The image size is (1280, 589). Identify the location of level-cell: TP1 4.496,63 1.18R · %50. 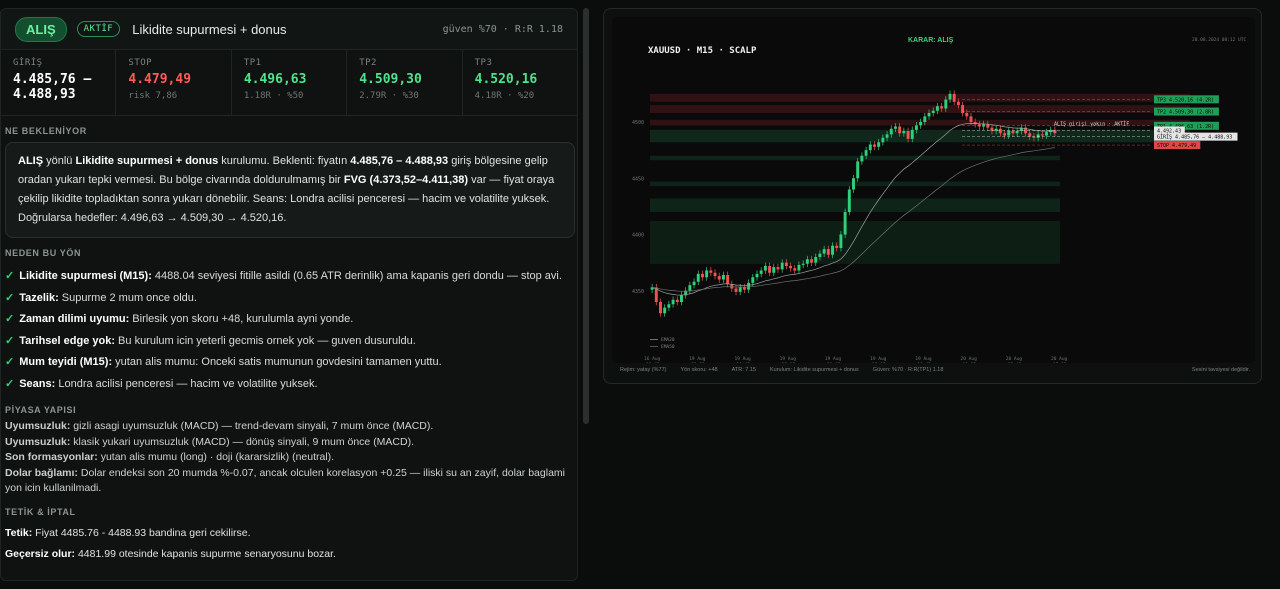
(290, 82).